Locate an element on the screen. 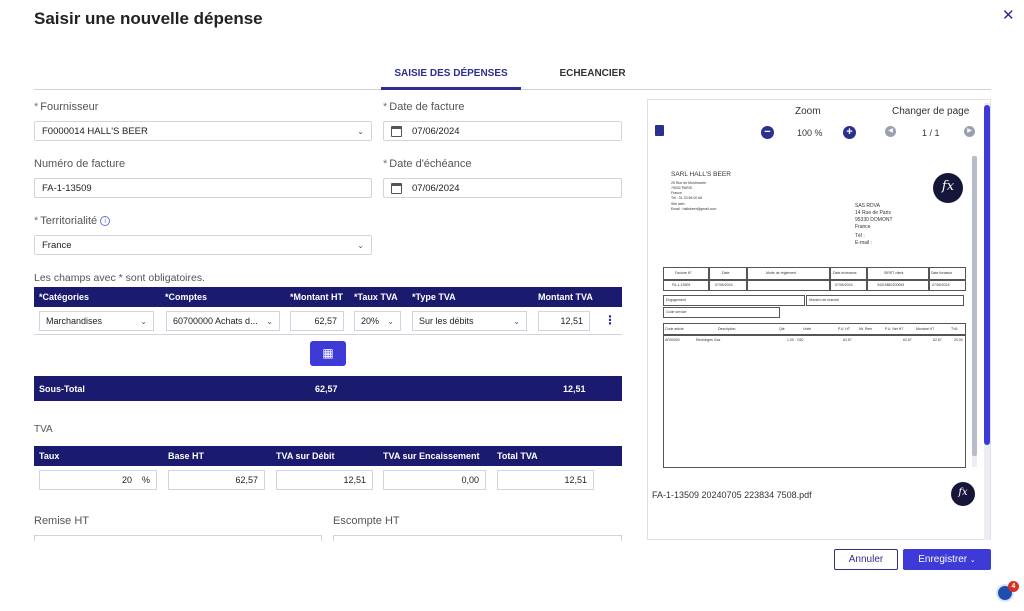  doc-sender-line: Email : hallsbeer@gmail.com is located at coordinates (694, 209).